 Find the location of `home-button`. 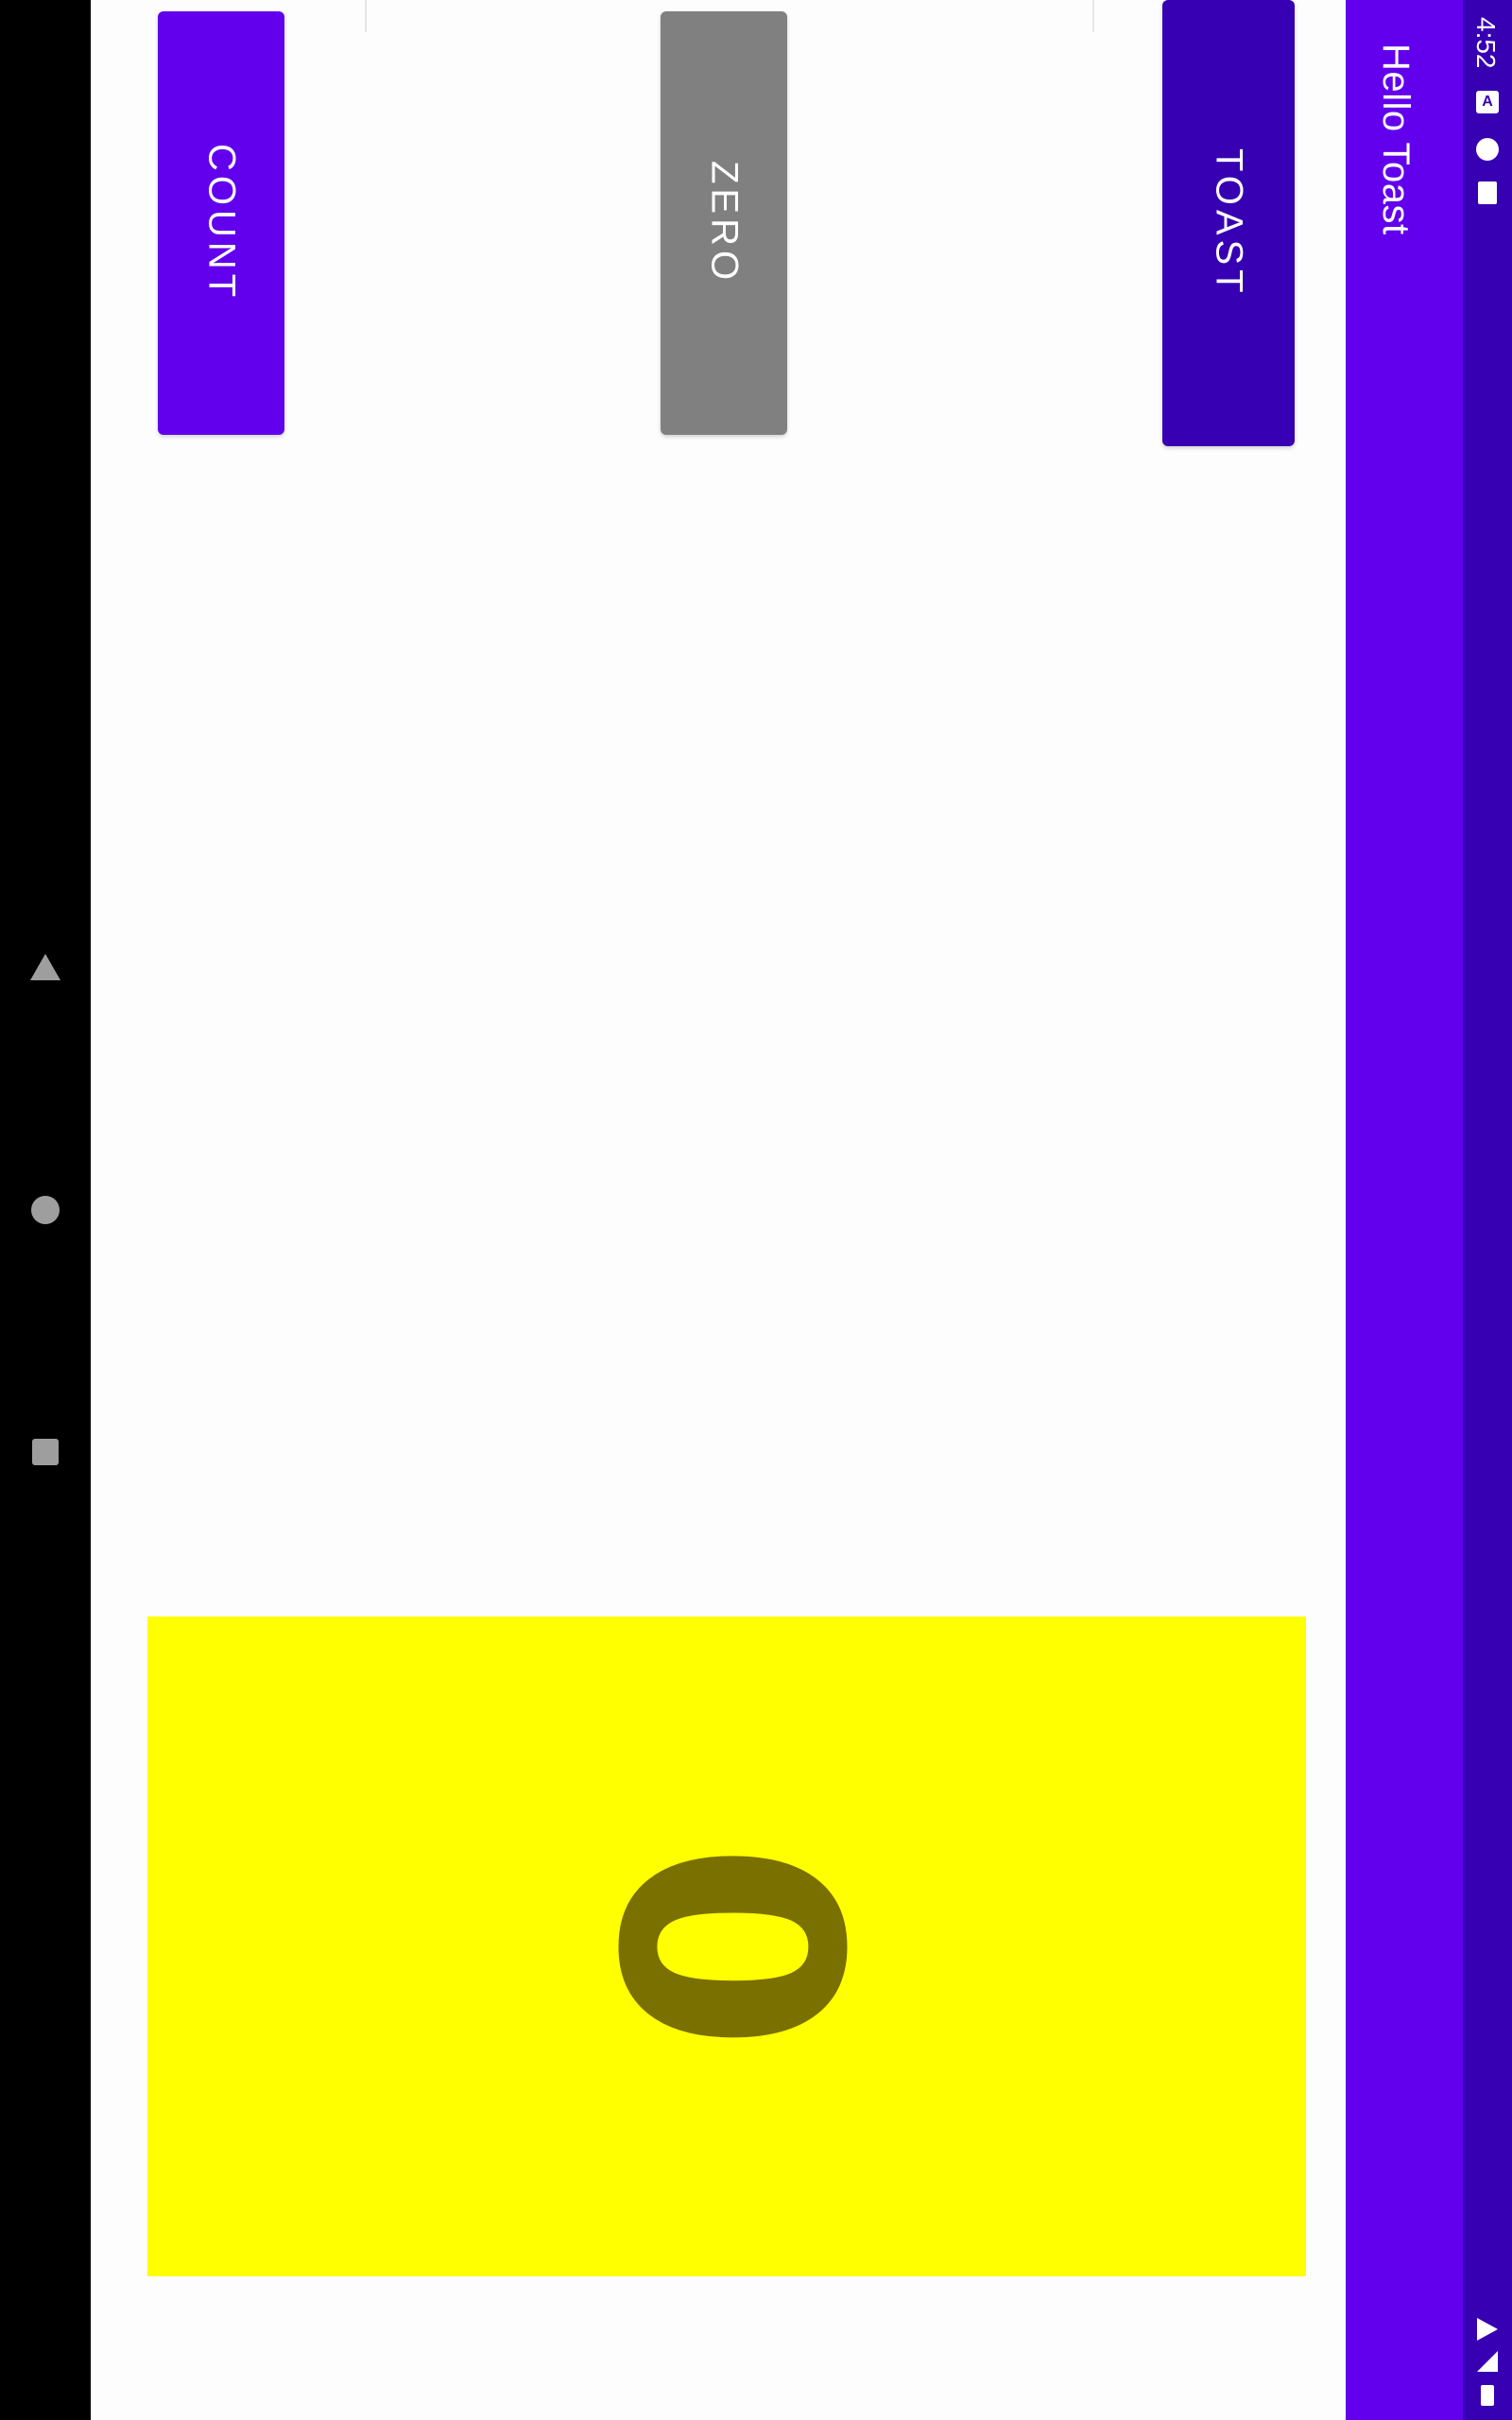

home-button is located at coordinates (45, 1210).